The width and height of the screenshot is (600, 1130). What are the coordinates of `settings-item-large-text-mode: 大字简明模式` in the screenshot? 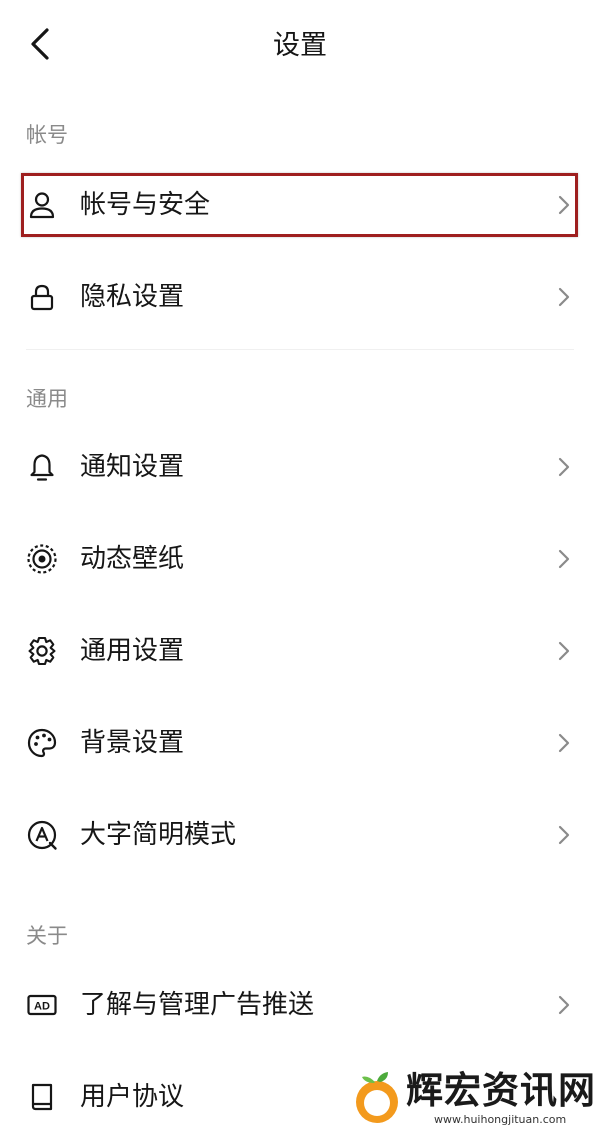 It's located at (300, 835).